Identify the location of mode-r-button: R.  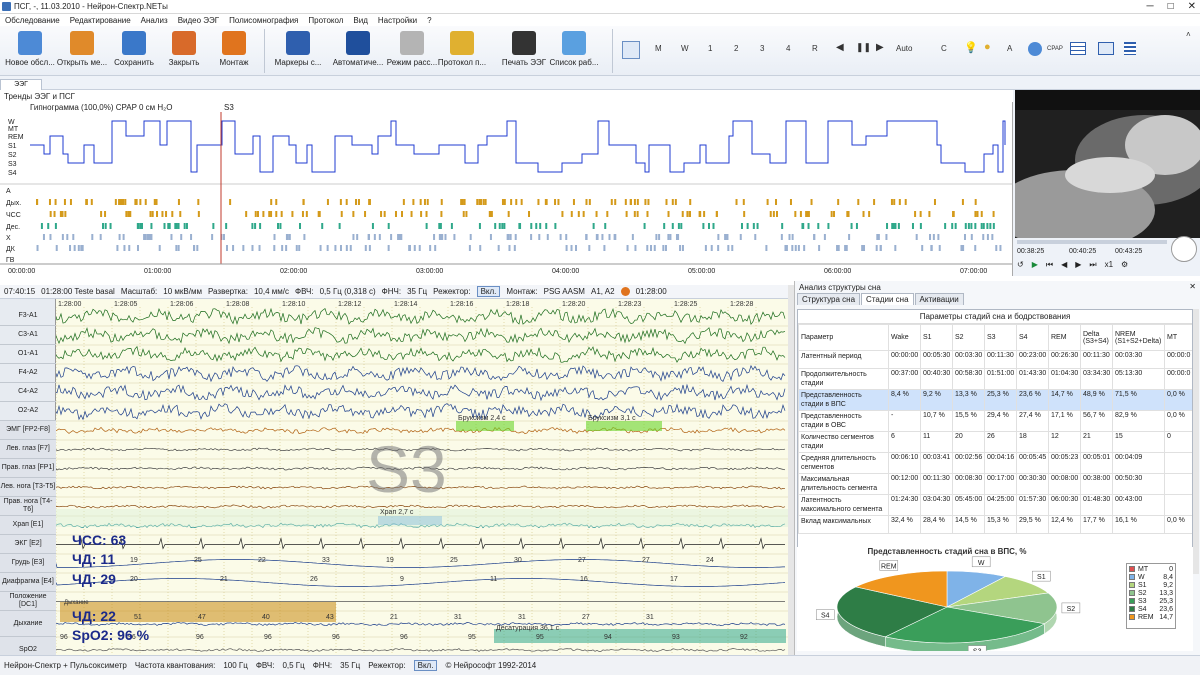
(815, 48).